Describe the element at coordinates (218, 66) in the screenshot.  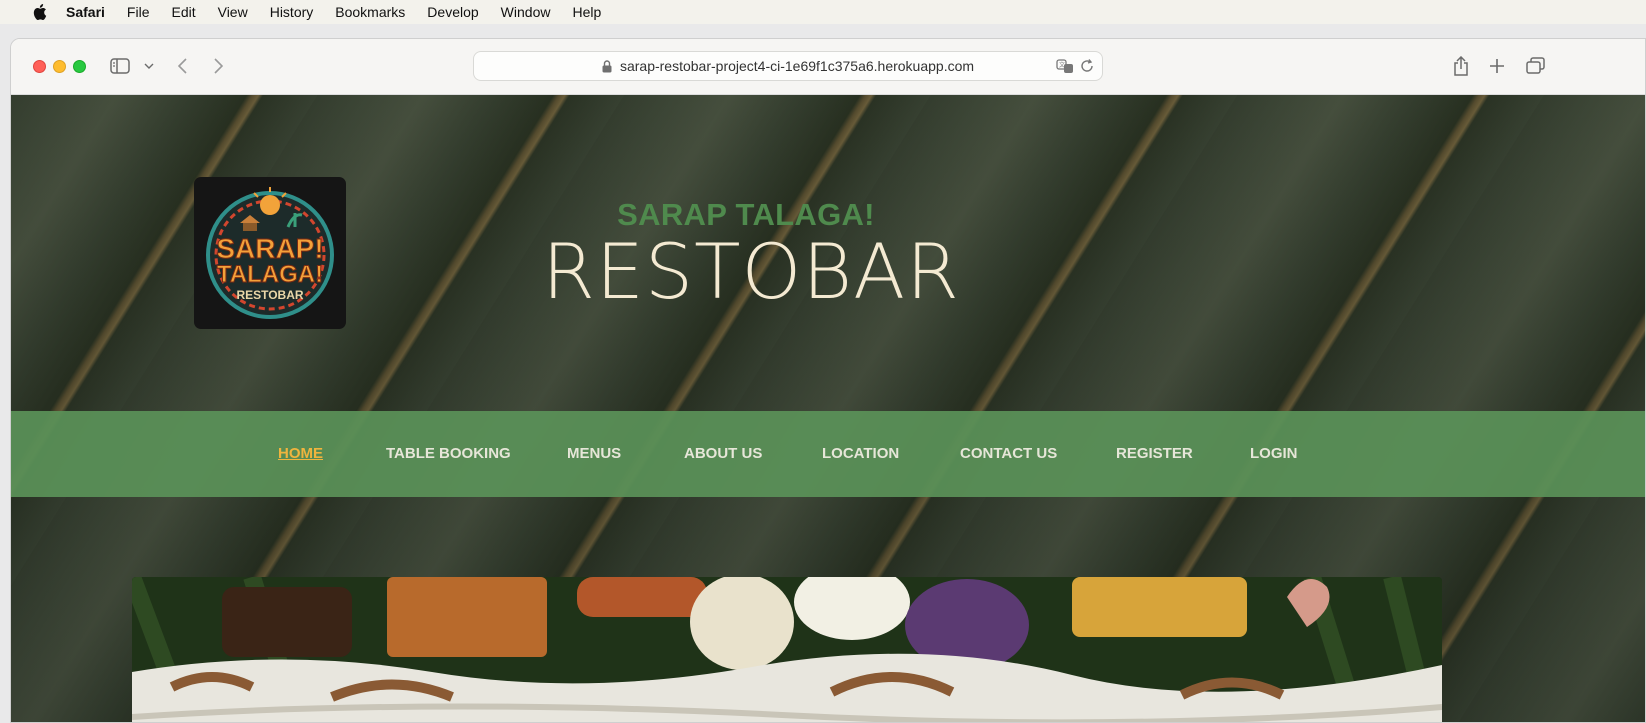
I see `forward-icon` at that location.